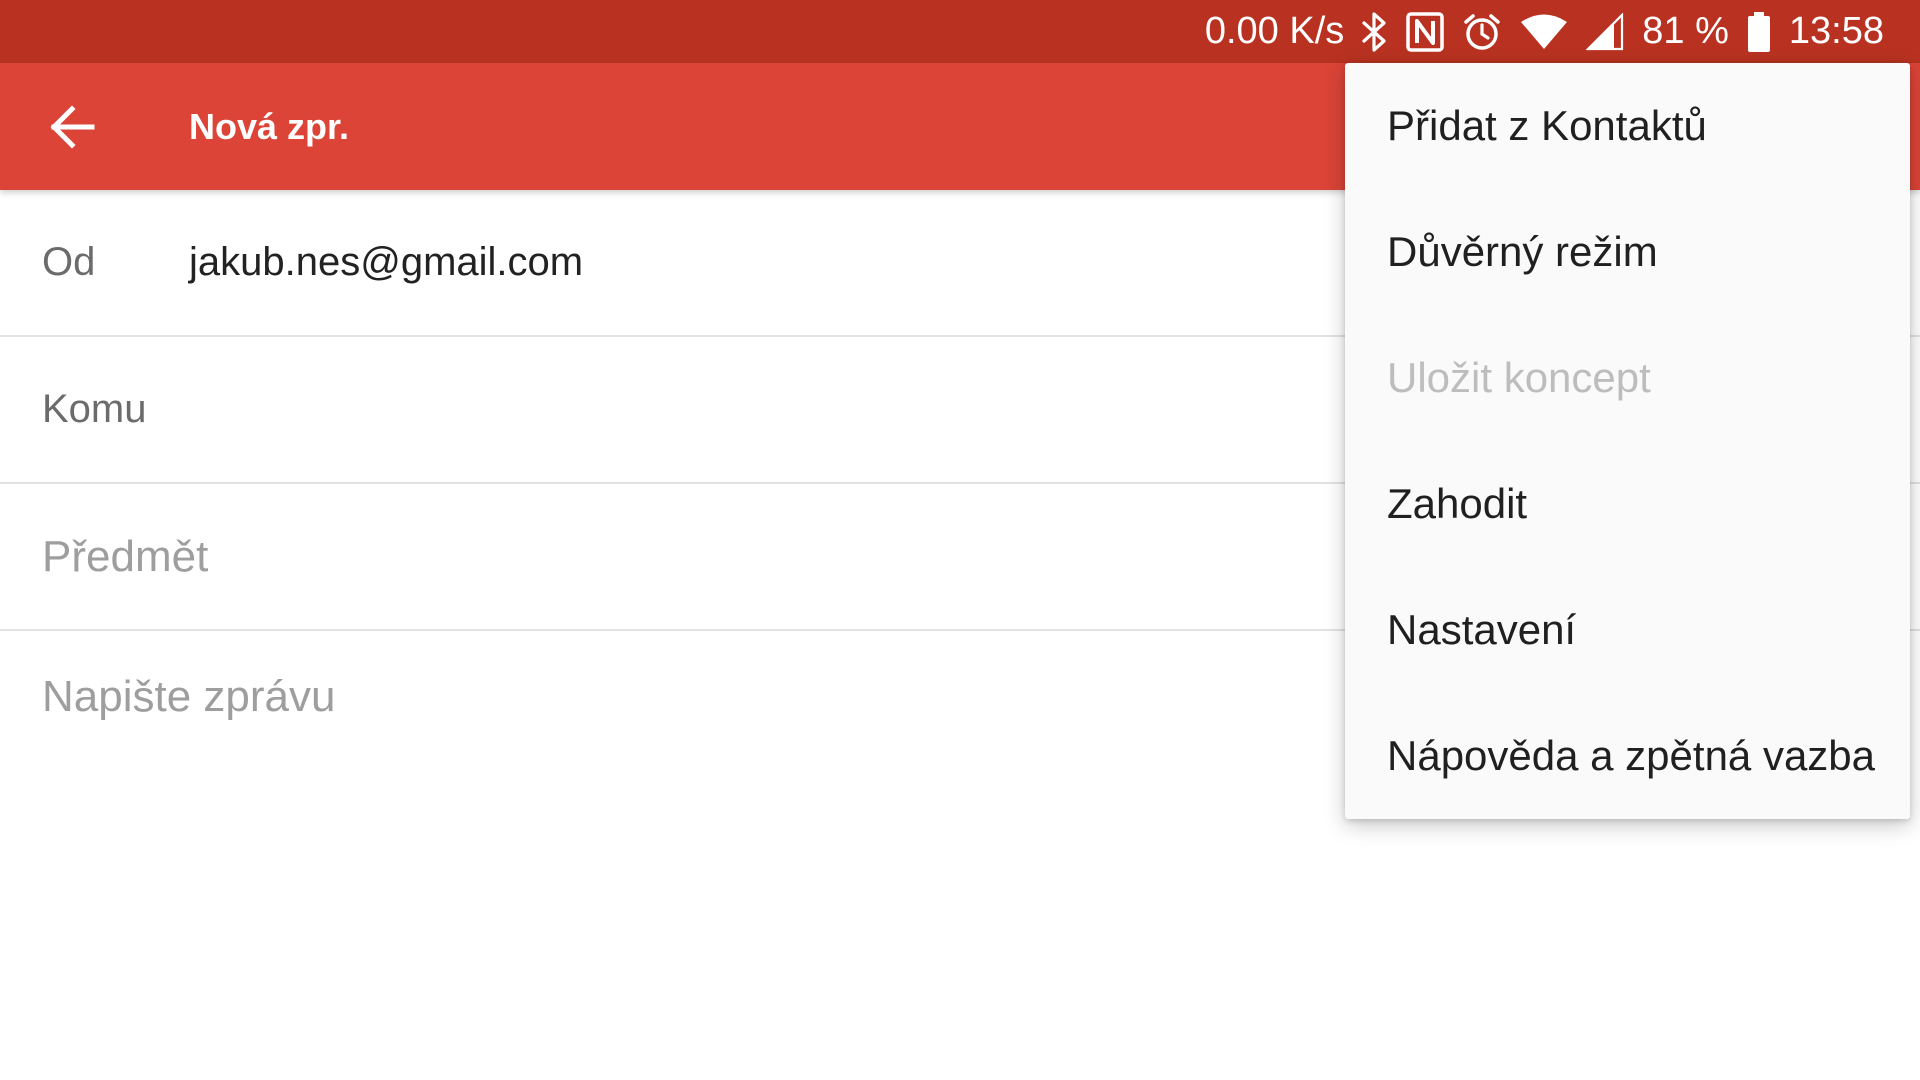 The height and width of the screenshot is (1080, 1920). I want to click on menu-item-confidential-mode: Důvěrný režim, so click(1627, 252).